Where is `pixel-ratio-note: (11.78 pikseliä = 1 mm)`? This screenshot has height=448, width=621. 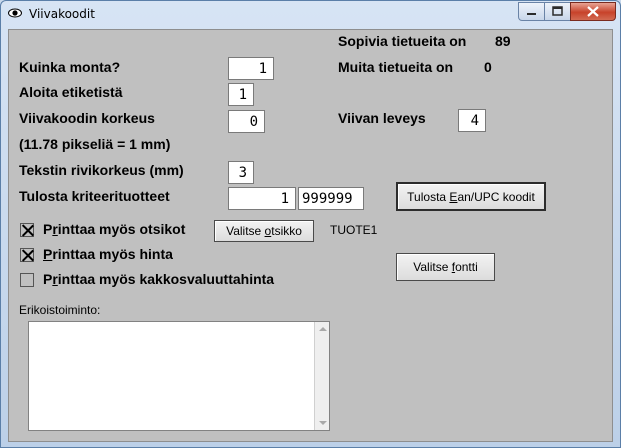
pixel-ratio-note: (11.78 pikseliä = 1 mm) is located at coordinates (95, 144).